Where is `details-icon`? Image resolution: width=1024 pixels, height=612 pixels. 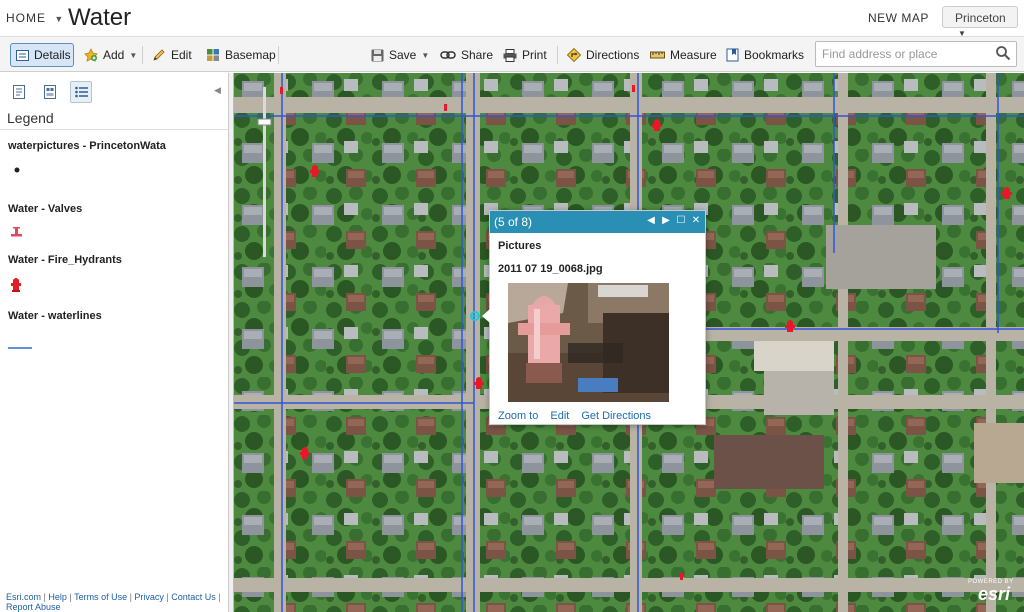
details-icon is located at coordinates (22, 55).